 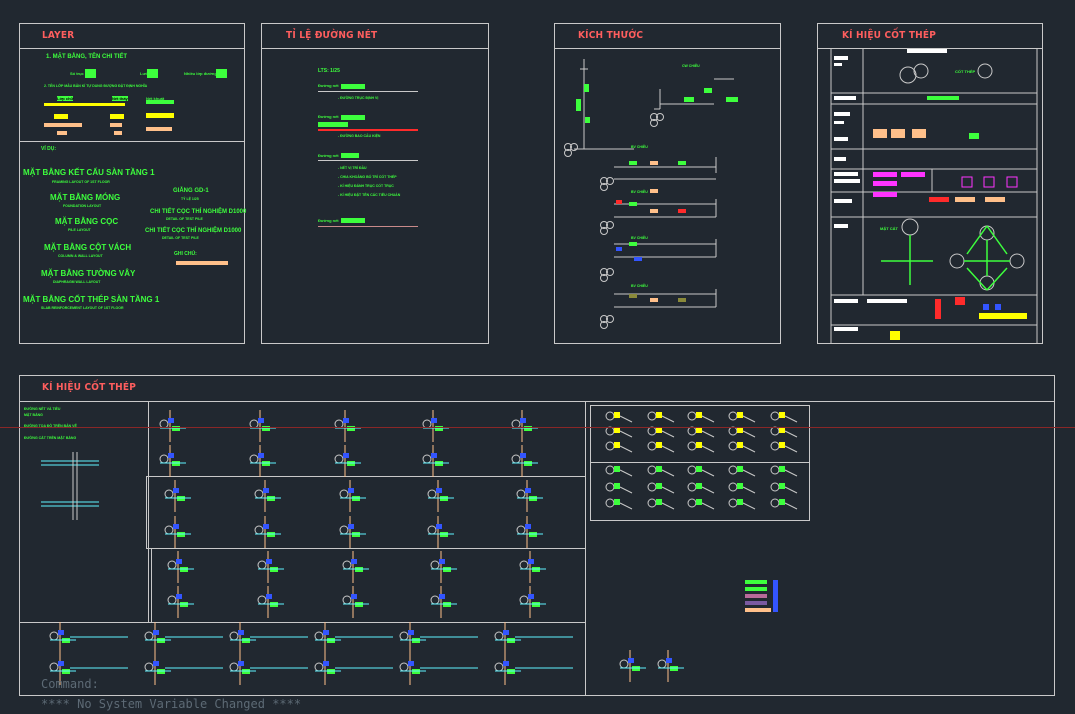 I want to click on bottom-symbol-table, so click(x=700, y=463).